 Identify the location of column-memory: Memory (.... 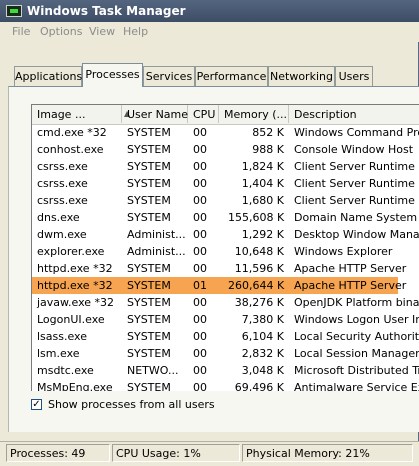
(254, 114).